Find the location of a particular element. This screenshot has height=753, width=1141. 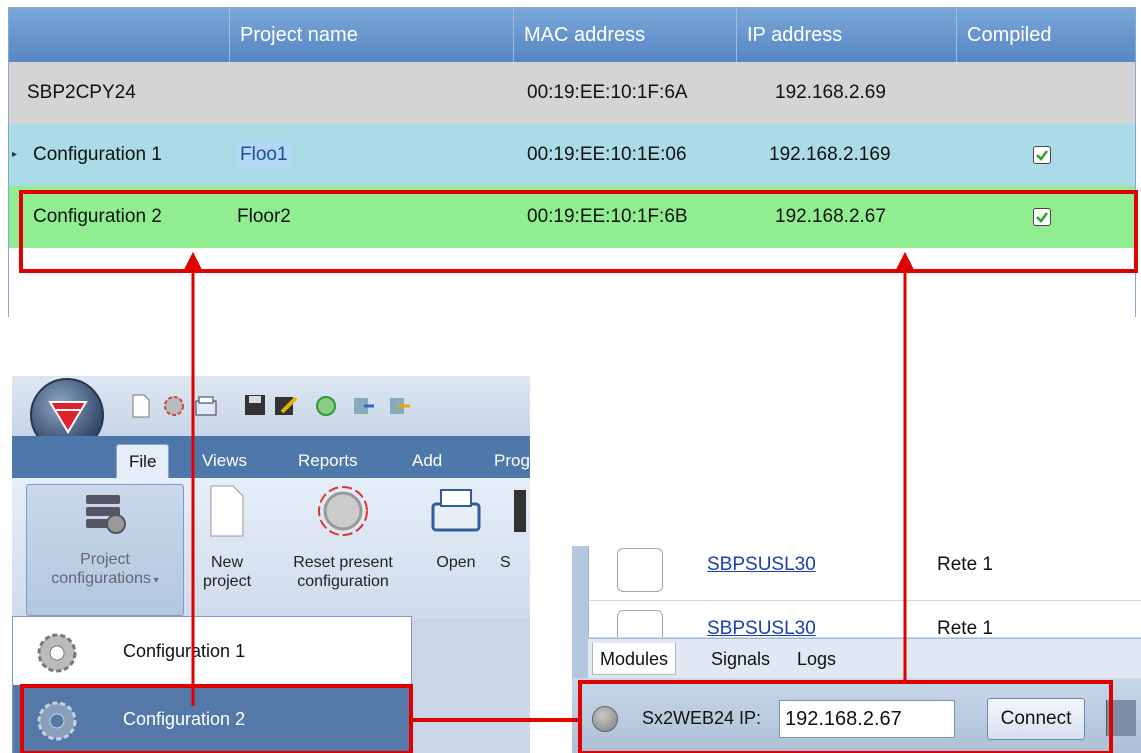

highlight-row-box is located at coordinates (578, 231).